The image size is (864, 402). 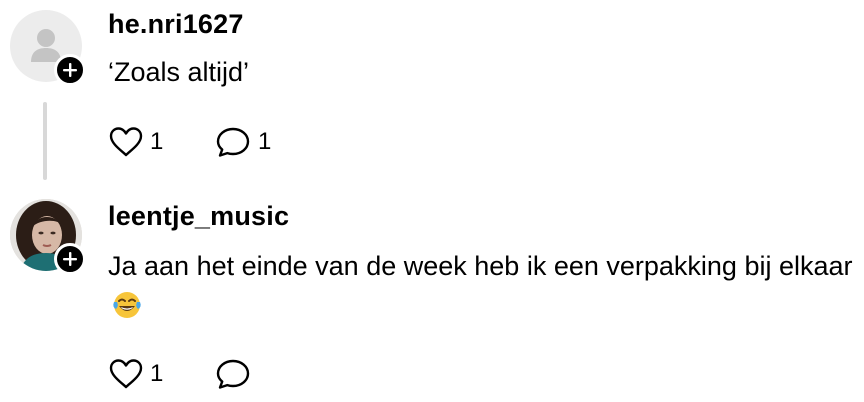 I want to click on comment-text: ‘Zoals altijd’, so click(x=179, y=72).